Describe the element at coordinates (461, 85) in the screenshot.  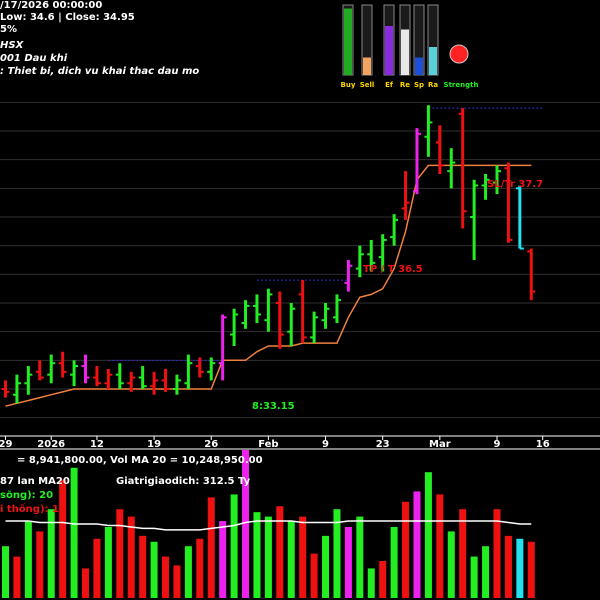
I see `strength-label: Strength` at that location.